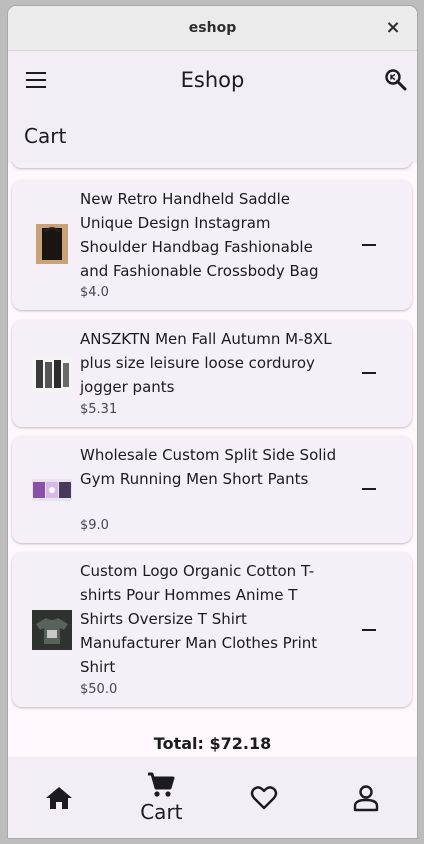 The height and width of the screenshot is (844, 424). I want to click on bottom-navigation: Cart, so click(212, 797).